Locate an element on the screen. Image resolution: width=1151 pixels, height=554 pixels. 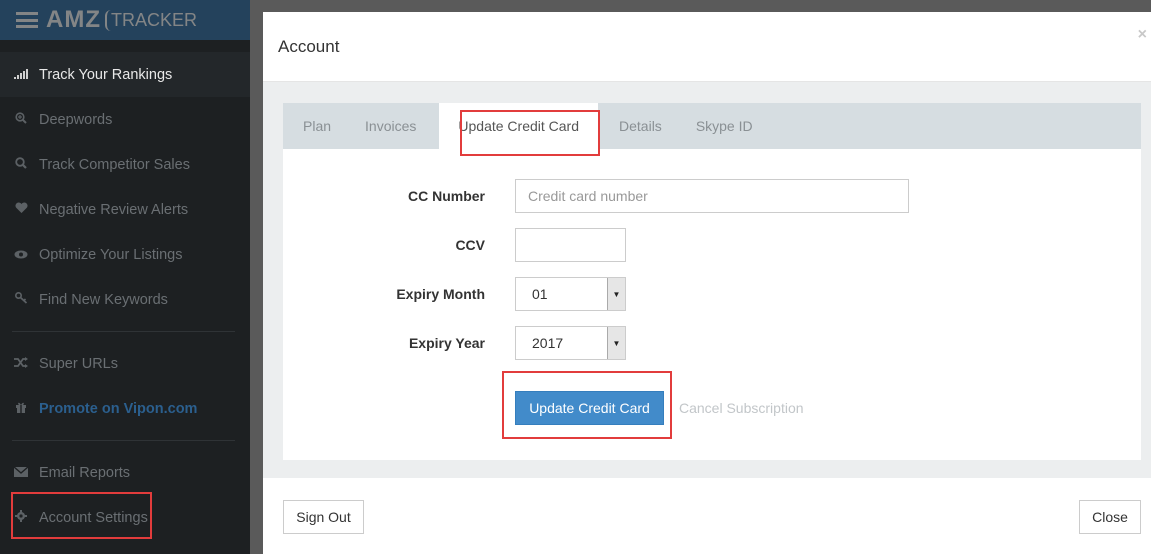
sidebar-item-label: Negative Review Alerts is located at coordinates (114, 209).